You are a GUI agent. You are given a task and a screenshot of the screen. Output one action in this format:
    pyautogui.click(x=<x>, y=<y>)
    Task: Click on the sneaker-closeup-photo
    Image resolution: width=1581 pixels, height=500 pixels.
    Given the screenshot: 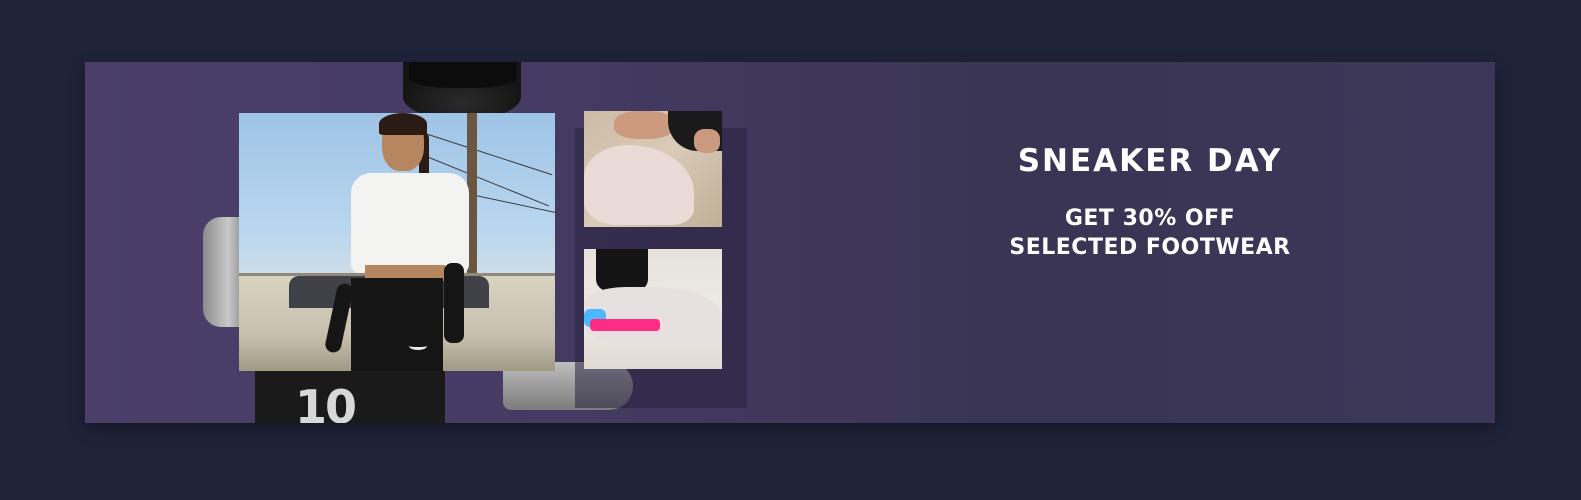 What is the action you would take?
    pyautogui.click(x=653, y=309)
    